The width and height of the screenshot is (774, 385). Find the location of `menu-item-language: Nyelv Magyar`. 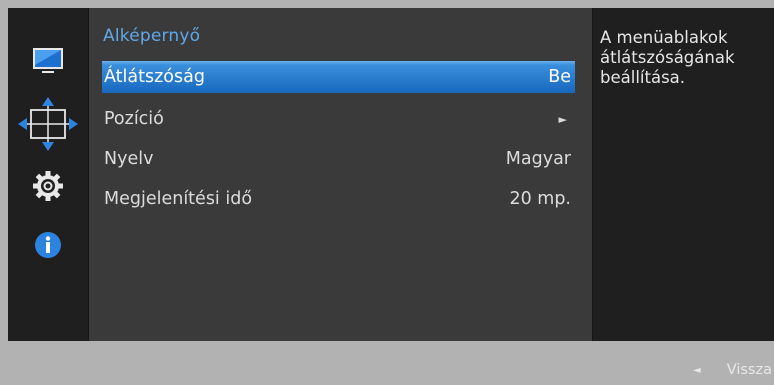

menu-item-language: Nyelv Magyar is located at coordinates (338, 159).